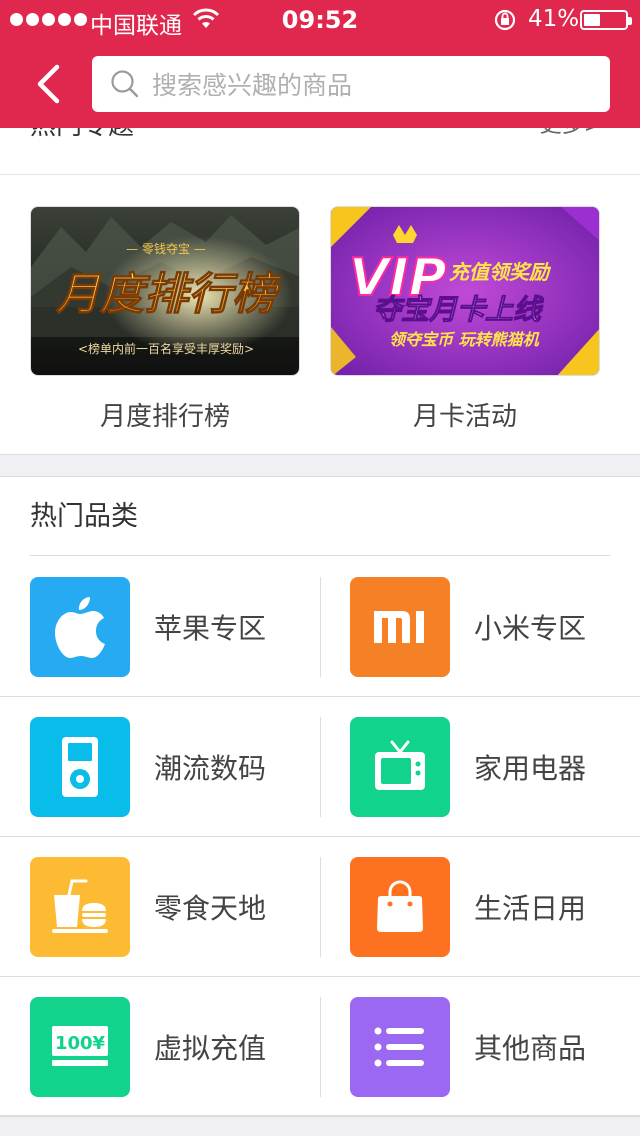 Image resolution: width=640 pixels, height=1136 pixels. I want to click on category-label: 零食天地, so click(210, 908).